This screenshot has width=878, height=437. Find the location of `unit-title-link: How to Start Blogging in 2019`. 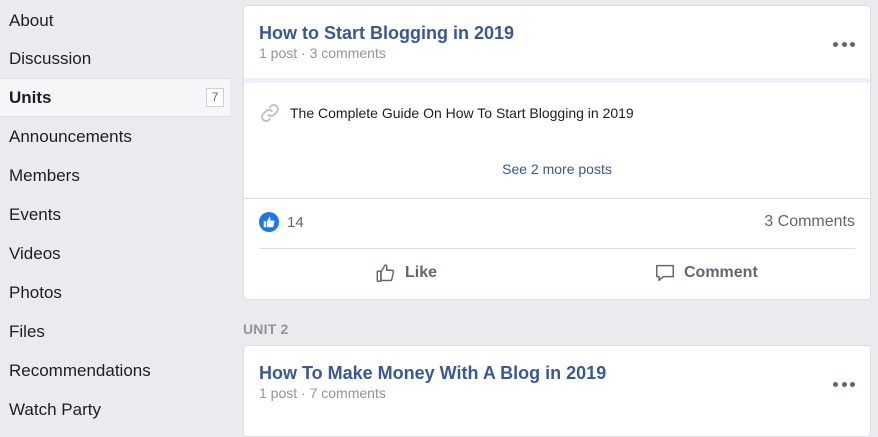

unit-title-link: How to Start Blogging in 2019 is located at coordinates (386, 33).